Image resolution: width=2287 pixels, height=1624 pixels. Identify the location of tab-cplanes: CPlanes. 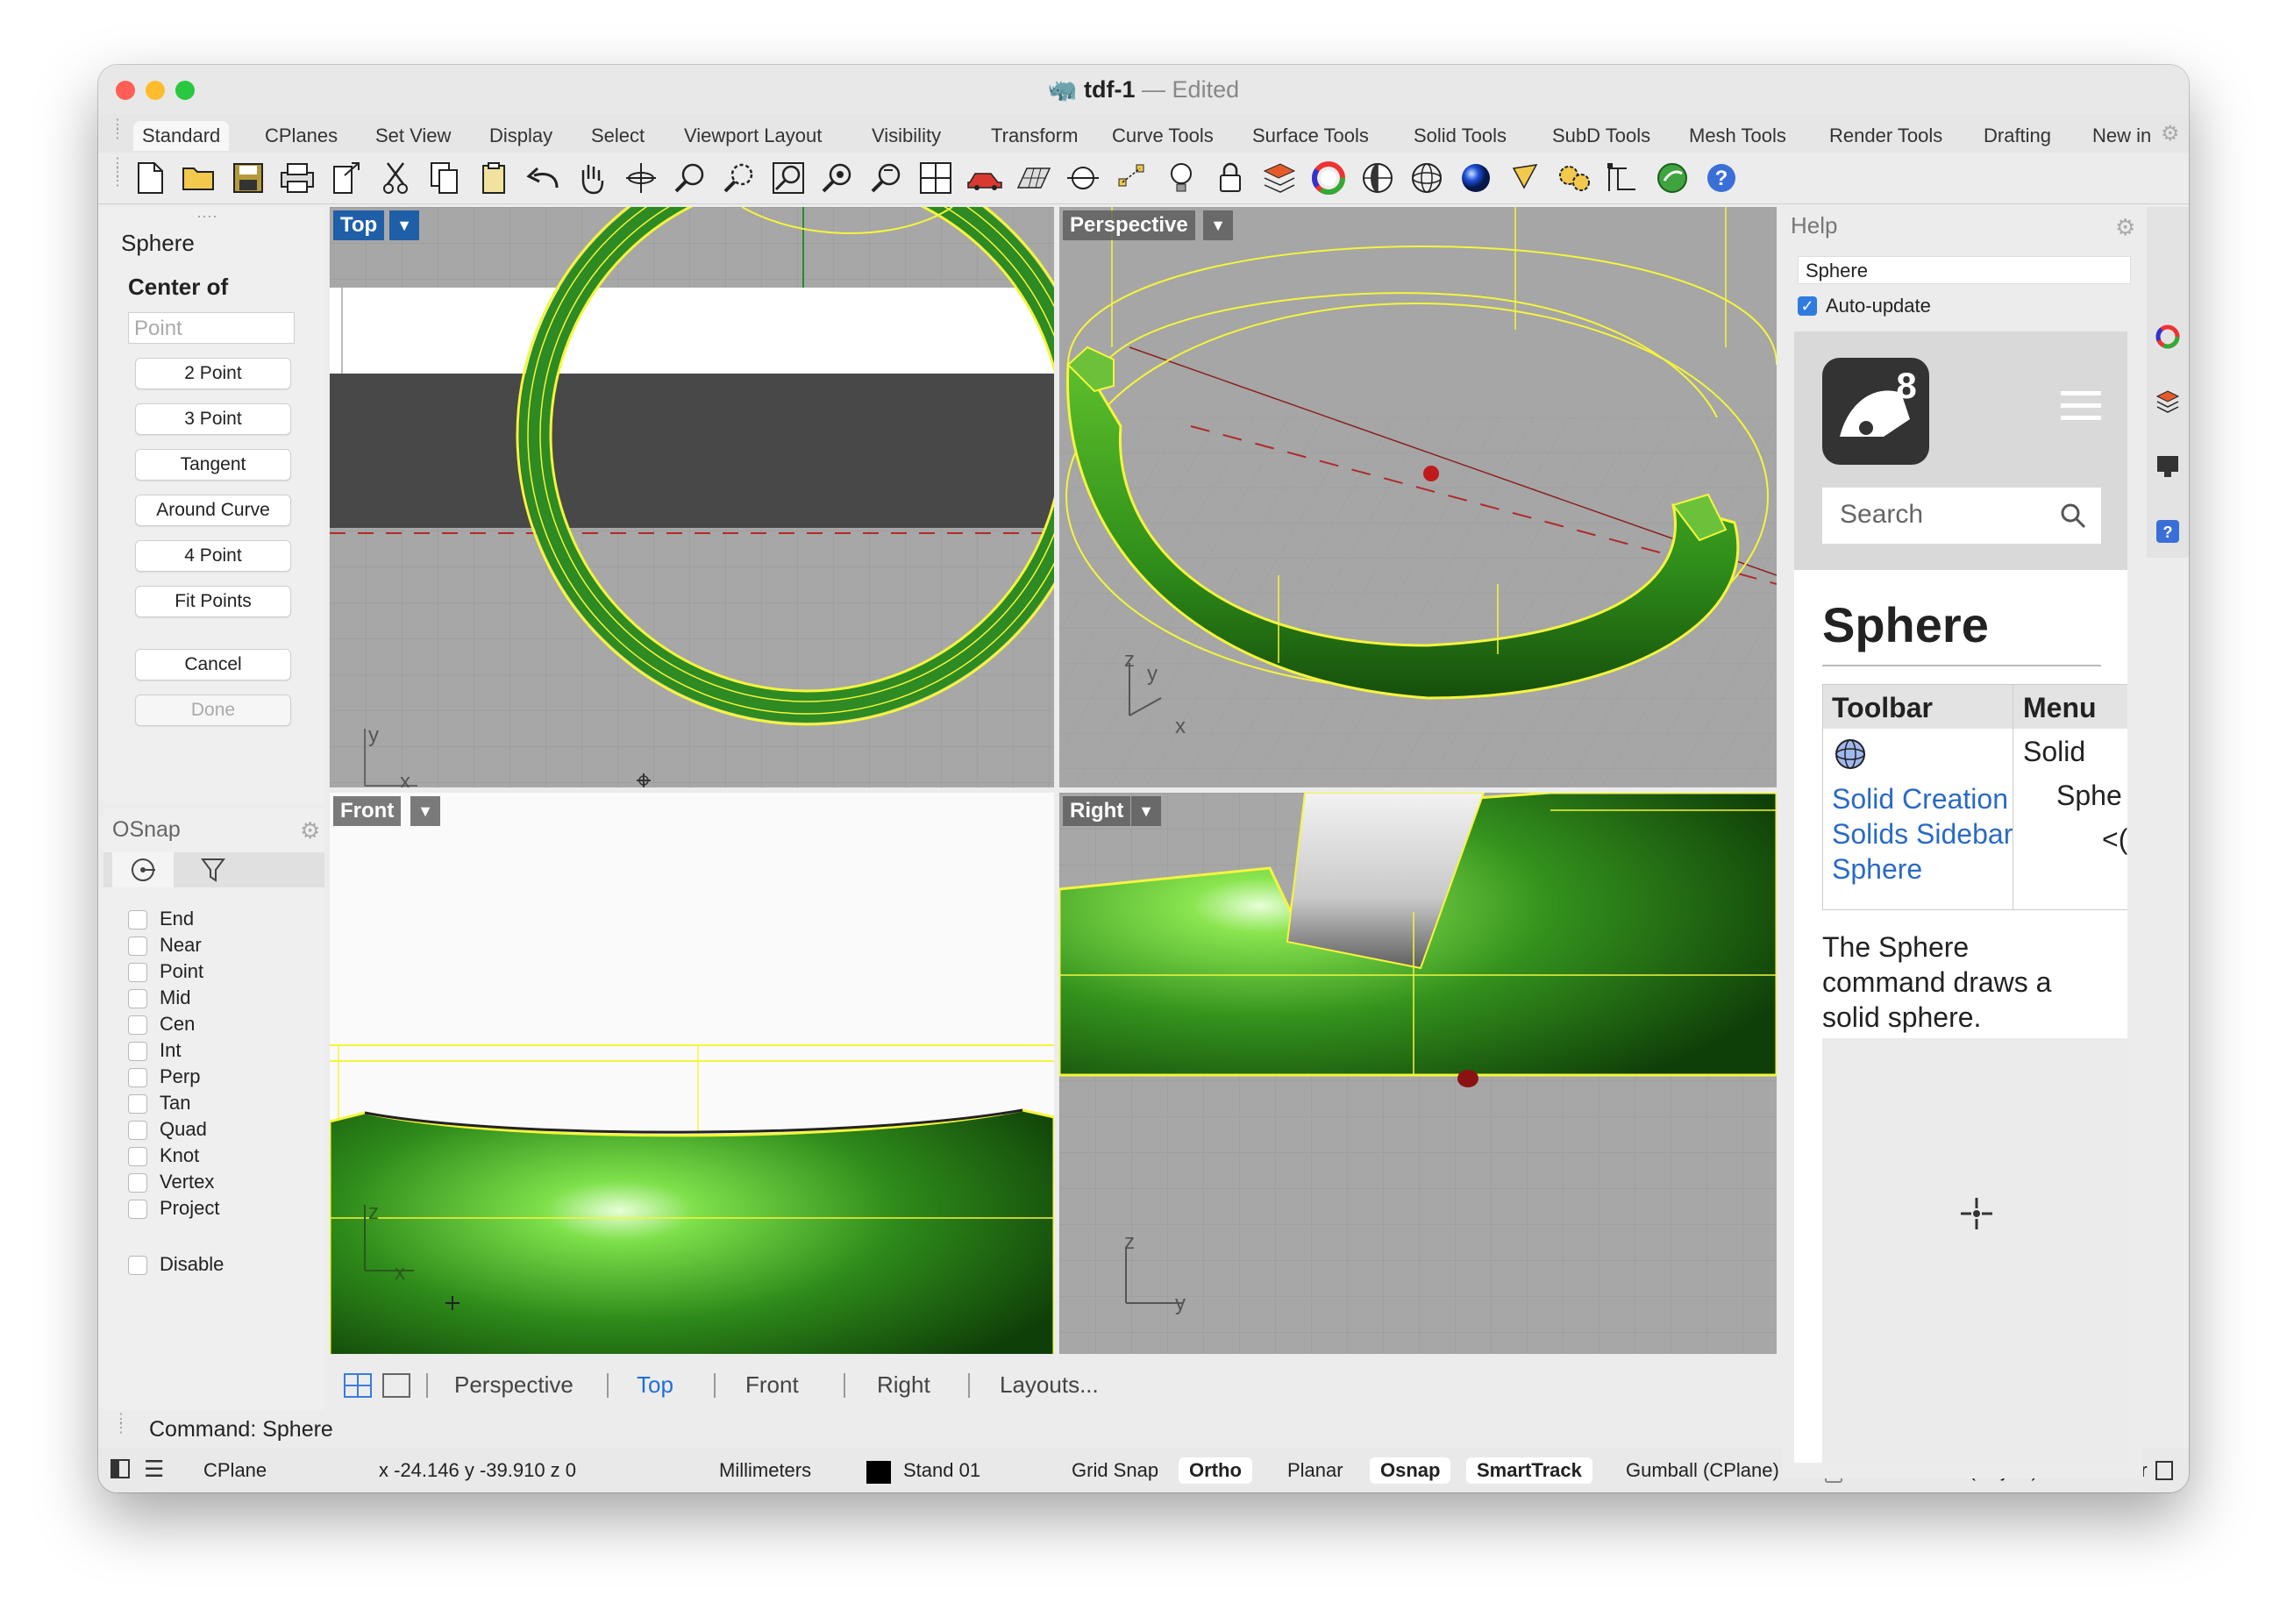
(301, 136).